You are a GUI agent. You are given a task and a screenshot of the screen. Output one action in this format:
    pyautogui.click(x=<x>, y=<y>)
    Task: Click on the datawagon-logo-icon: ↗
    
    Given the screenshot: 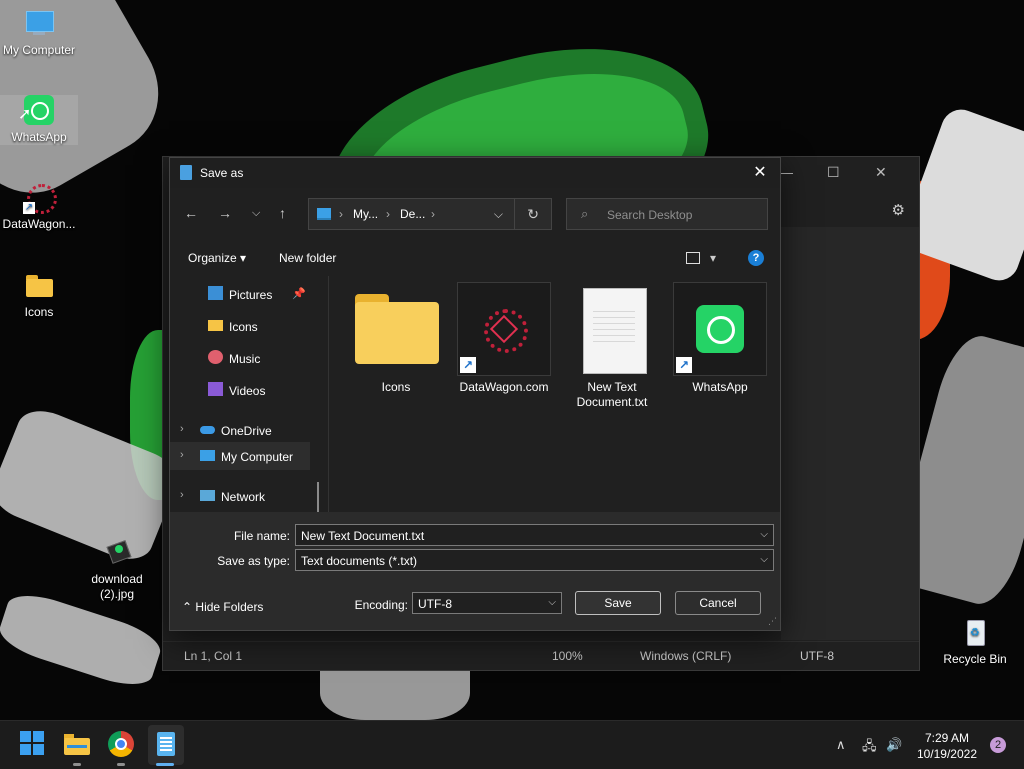 What is the action you would take?
    pyautogui.click(x=40, y=198)
    